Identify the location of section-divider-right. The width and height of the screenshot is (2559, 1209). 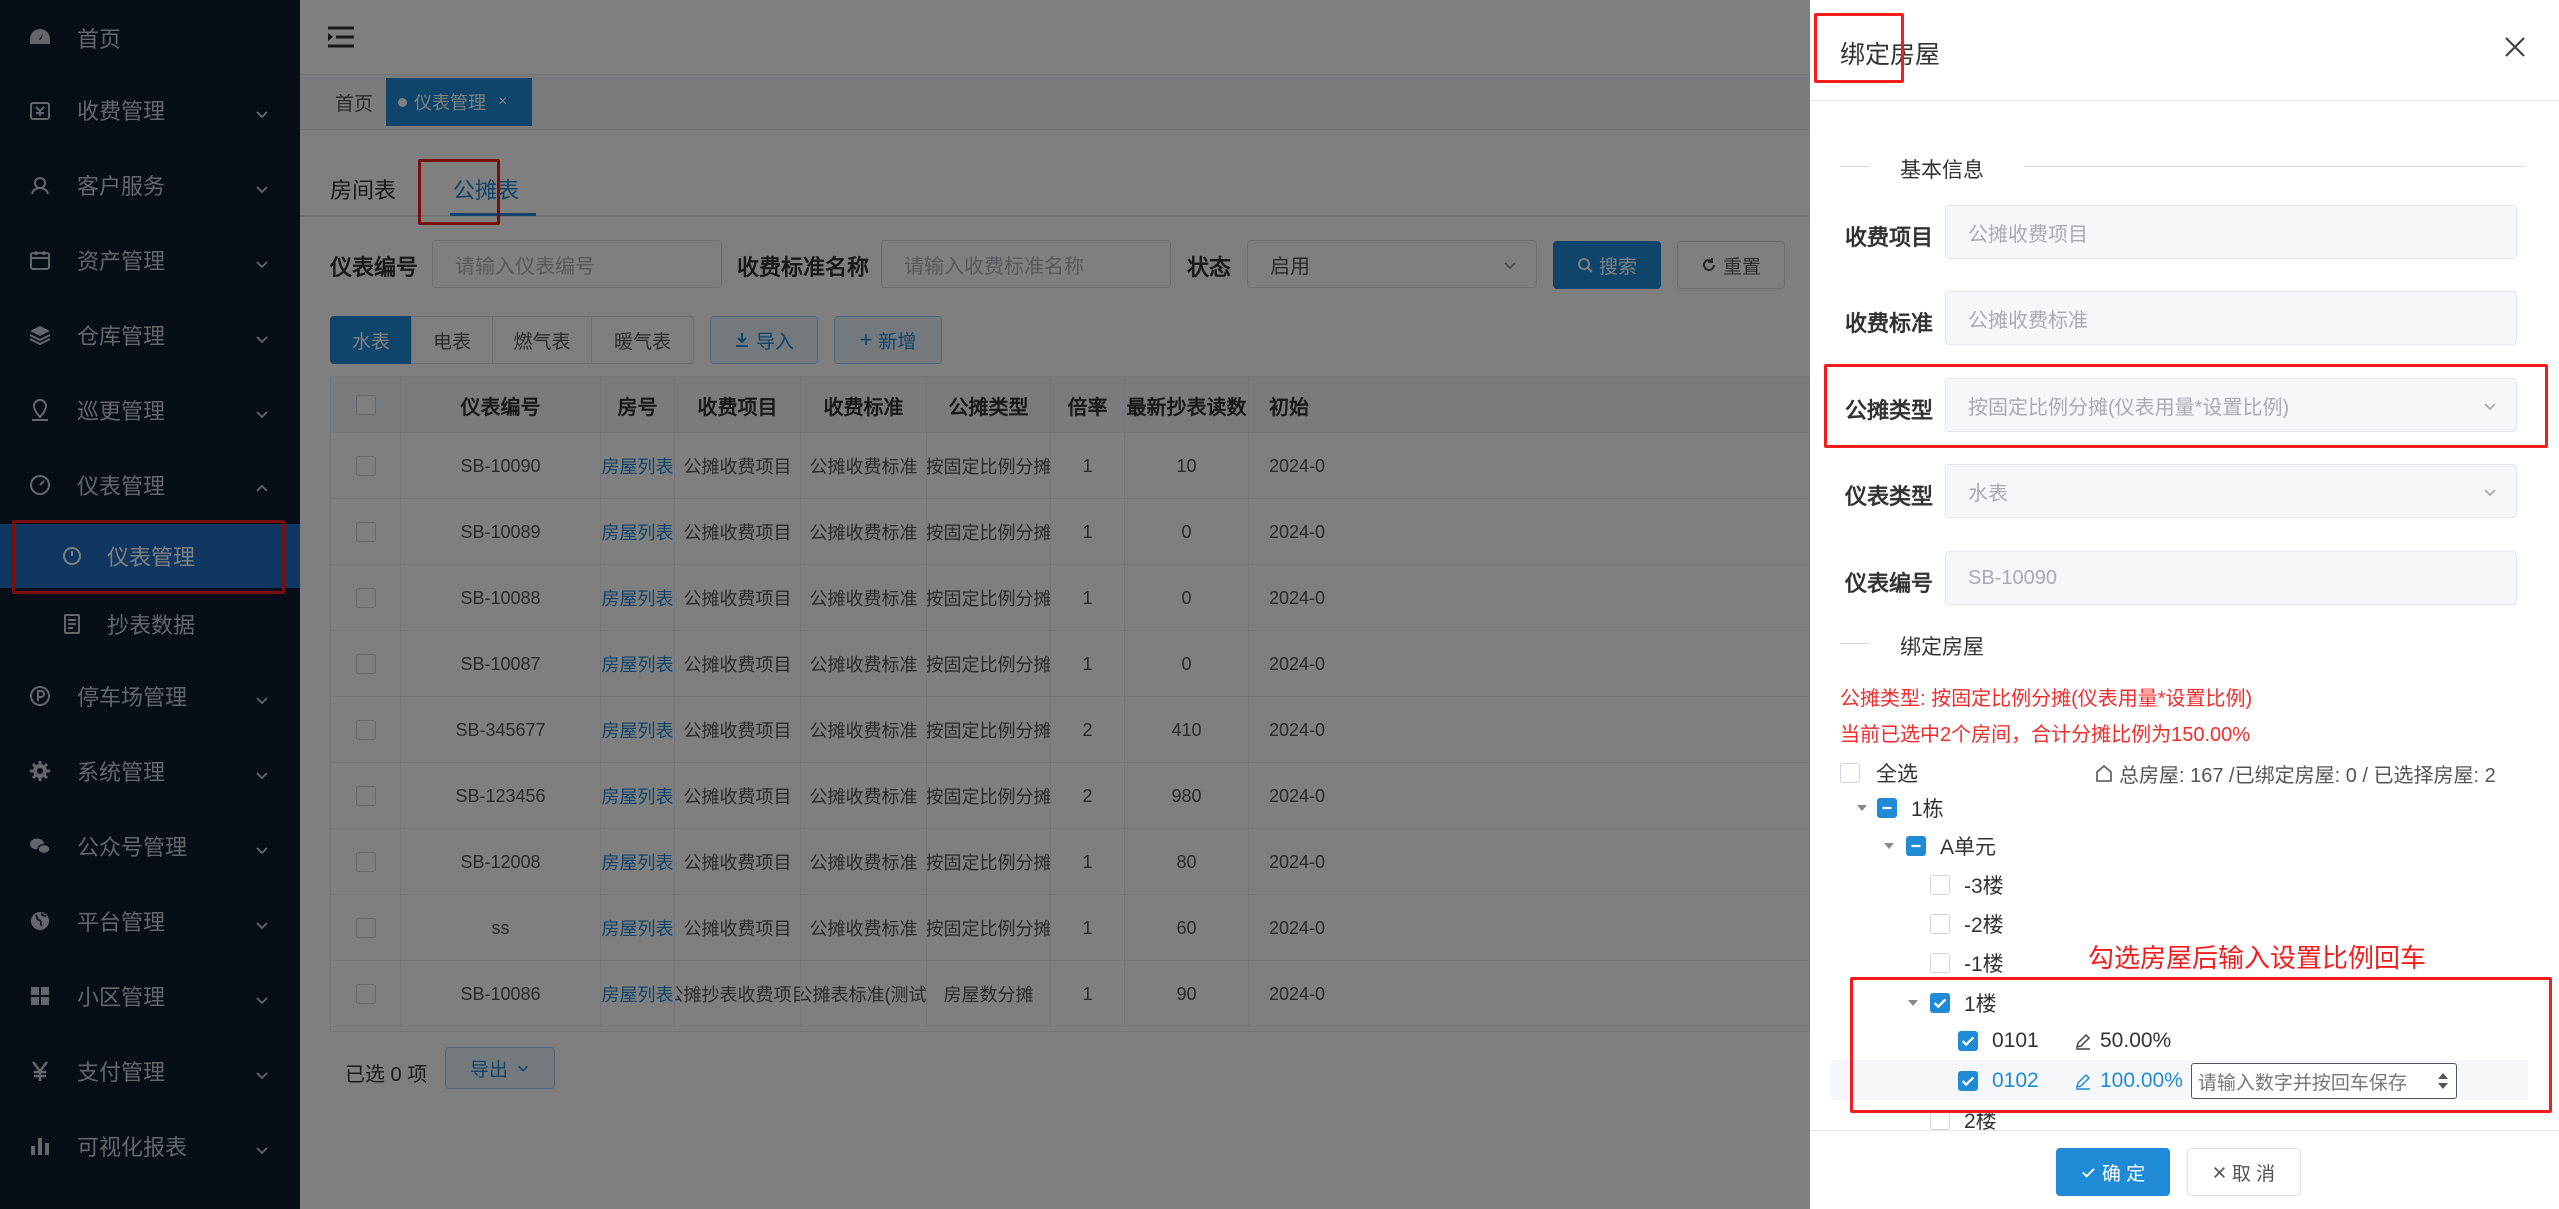
(2275, 166).